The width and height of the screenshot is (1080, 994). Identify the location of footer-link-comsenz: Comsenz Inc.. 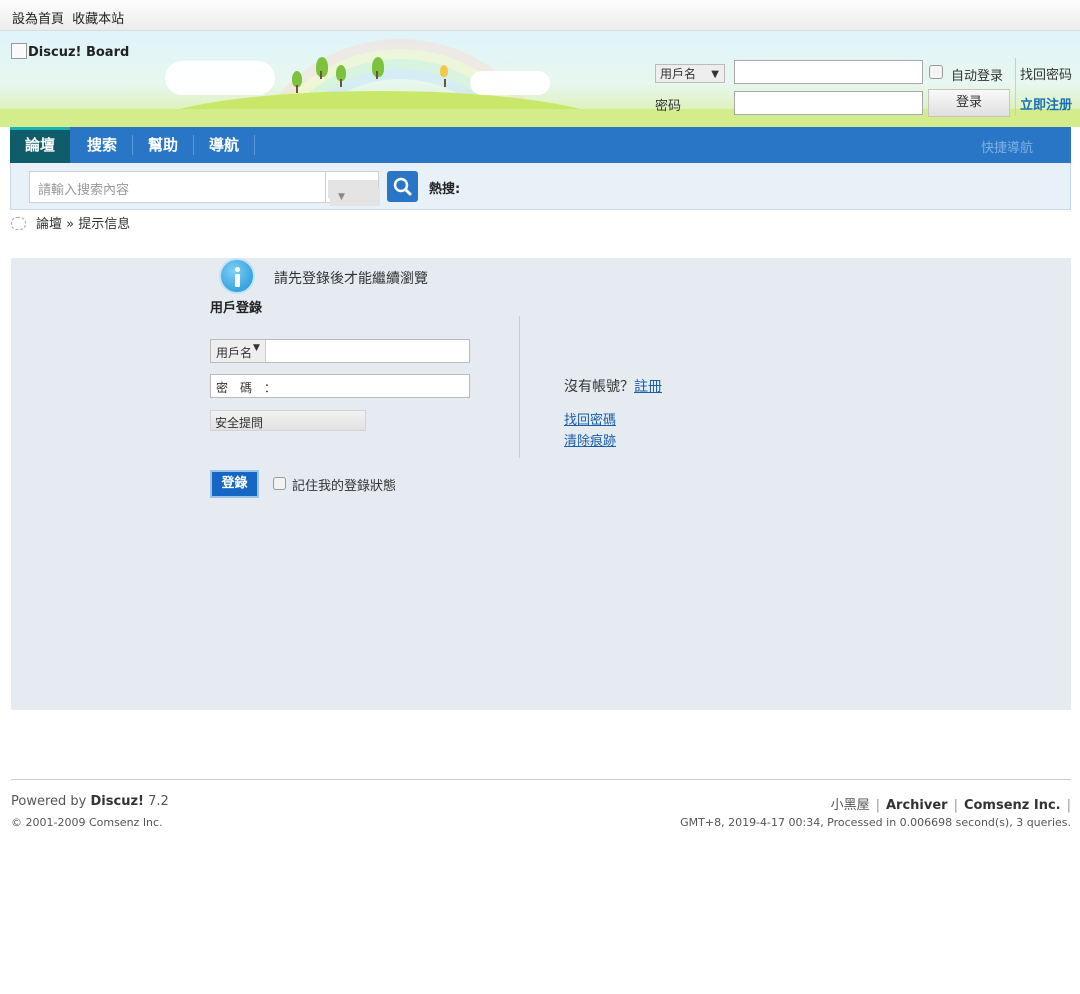
(1012, 805).